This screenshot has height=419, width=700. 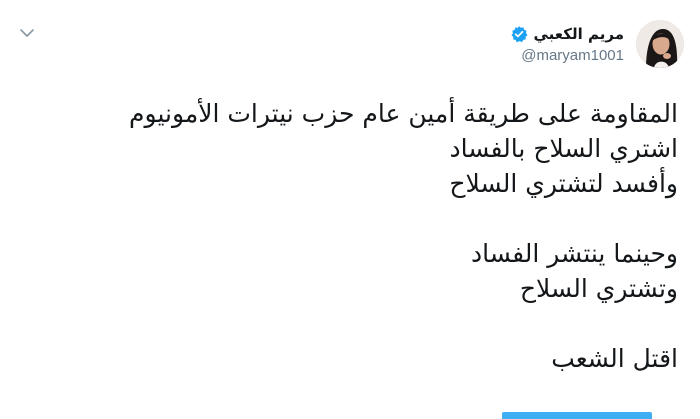 I want to click on user-handle: @maryam1001, so click(x=572, y=55).